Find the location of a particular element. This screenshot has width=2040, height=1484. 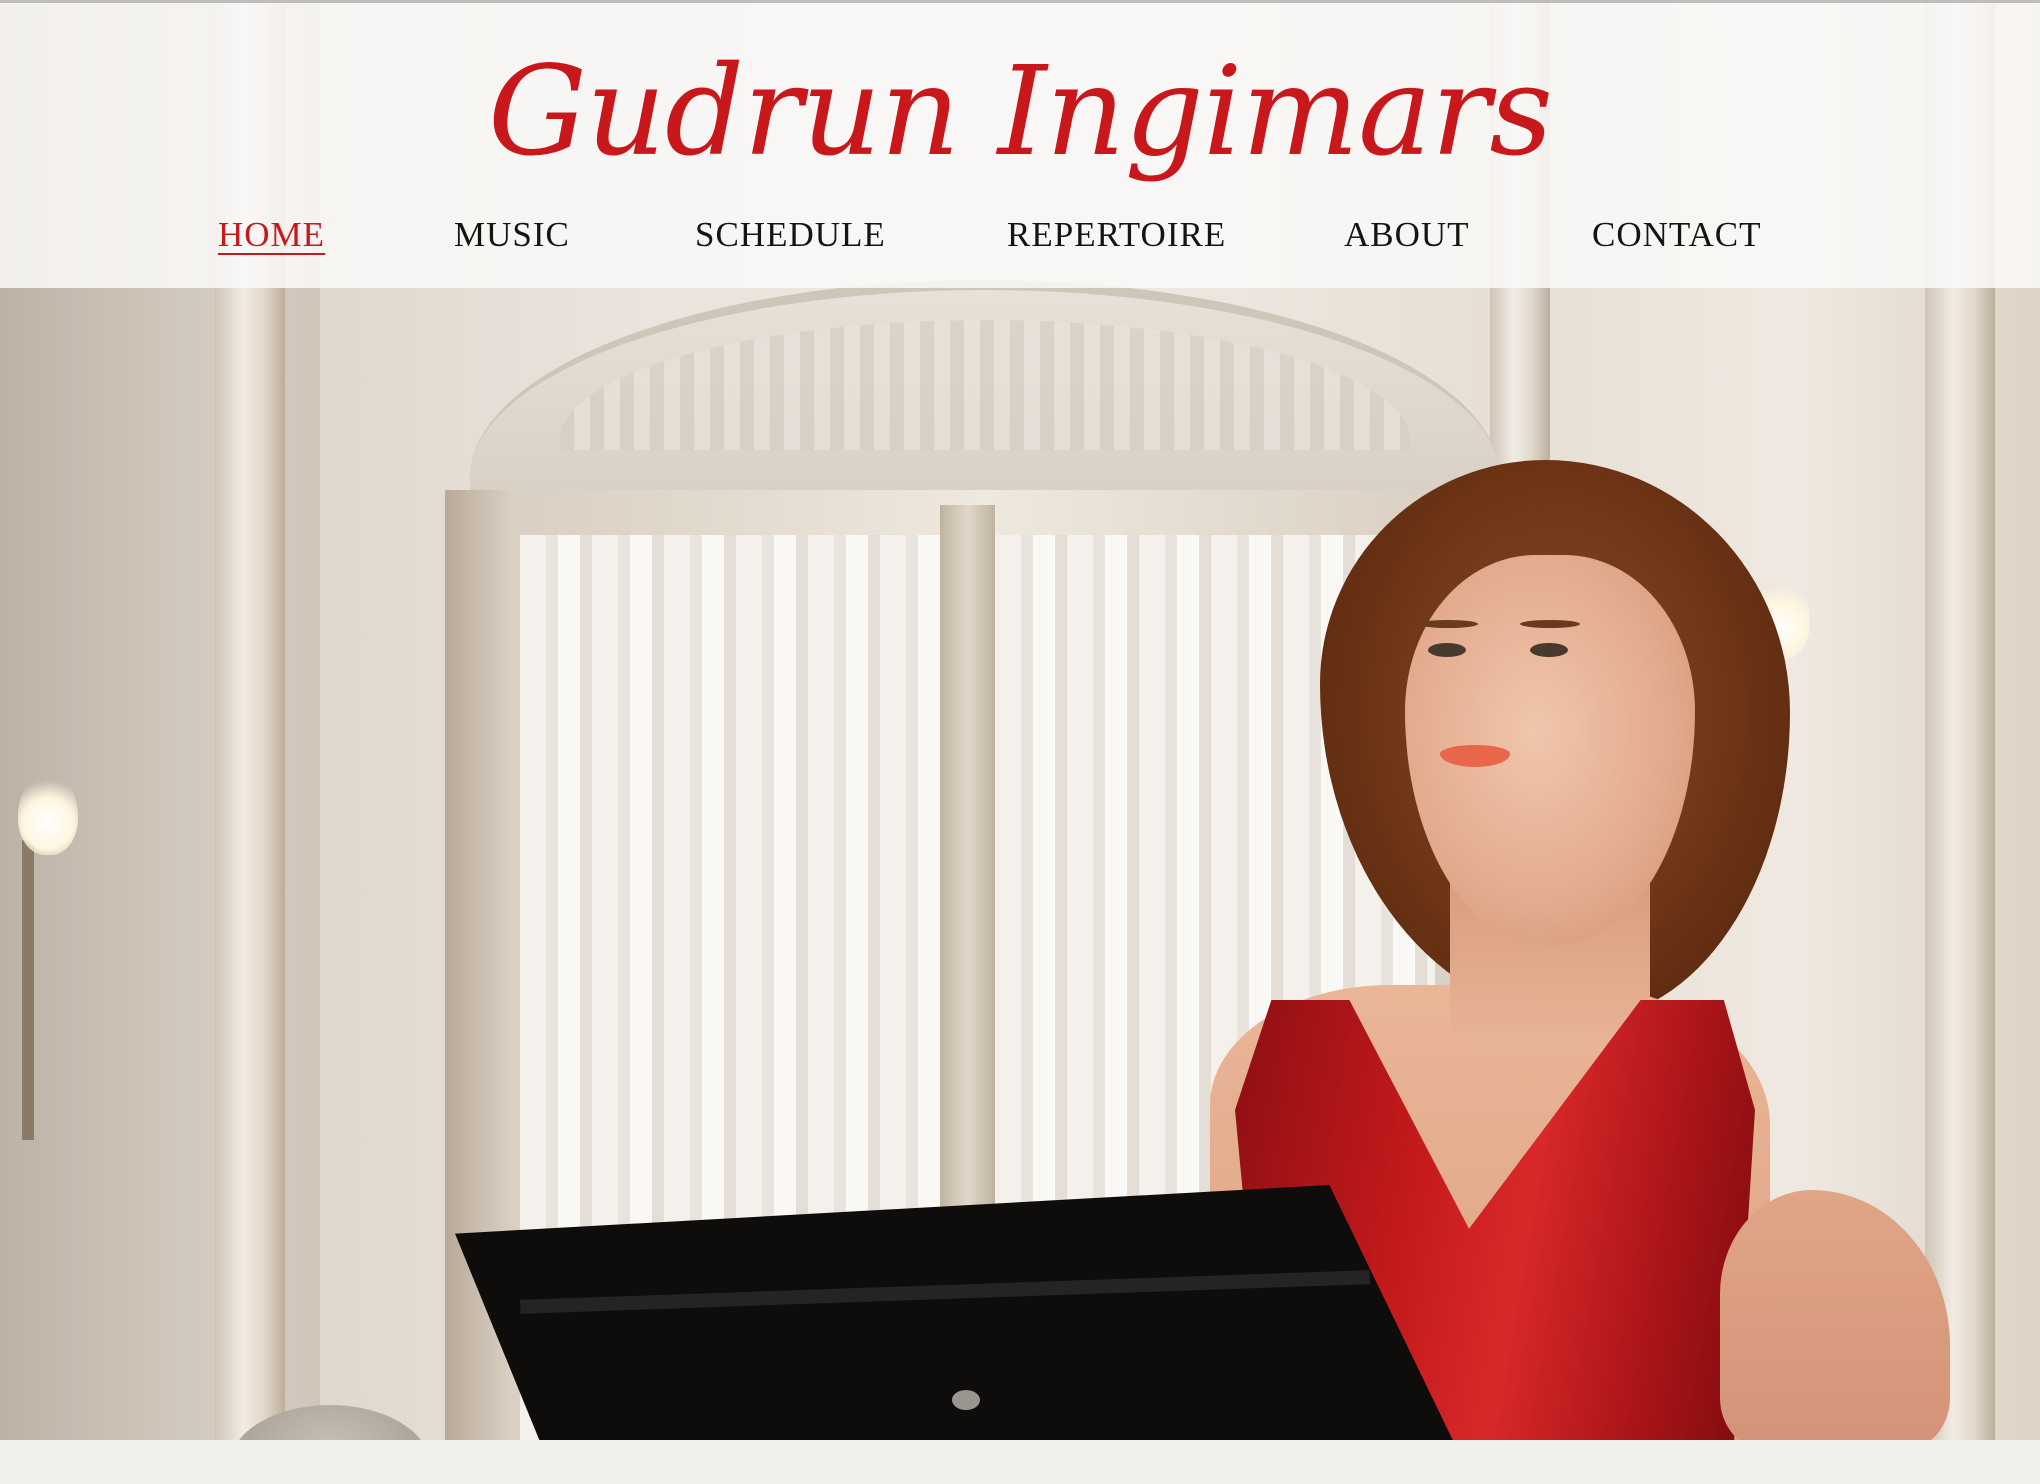

music-stand-knob is located at coordinates (966, 1400).